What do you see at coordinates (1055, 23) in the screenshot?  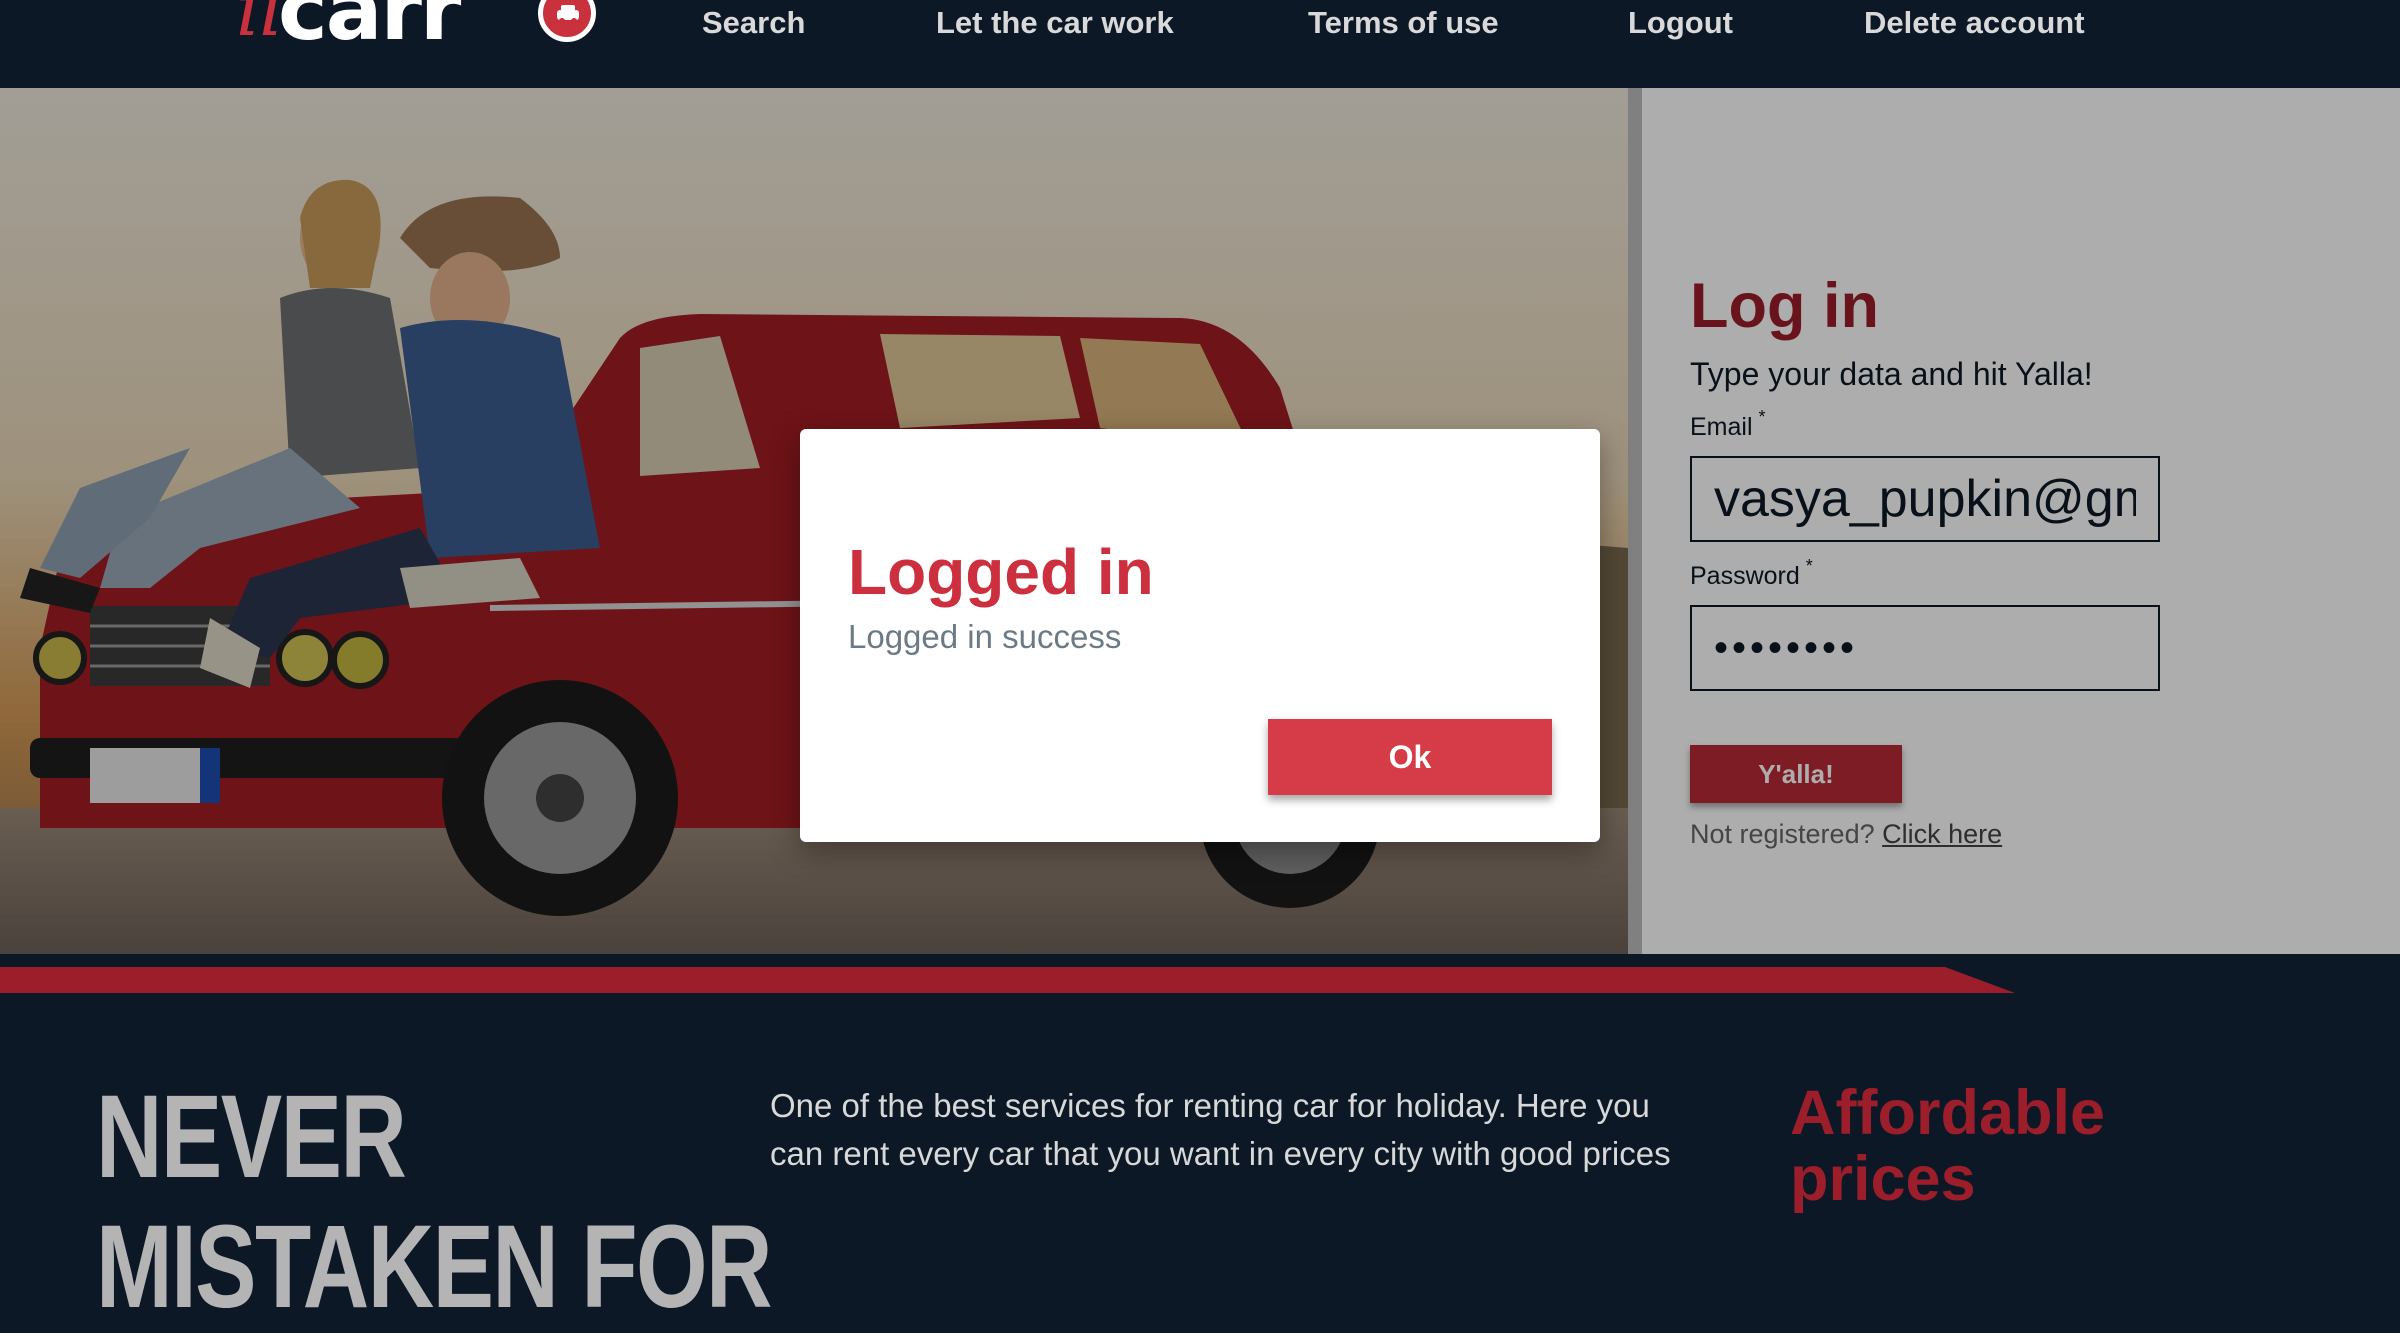 I see `nav-let-the-car-work: Let the car work` at bounding box center [1055, 23].